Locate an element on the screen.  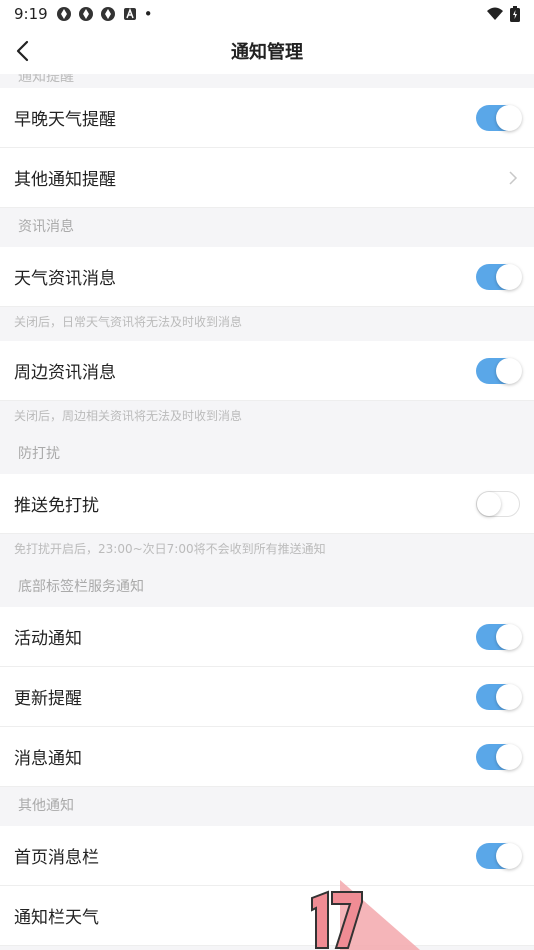
row-label: 活动通知 is located at coordinates (48, 639).